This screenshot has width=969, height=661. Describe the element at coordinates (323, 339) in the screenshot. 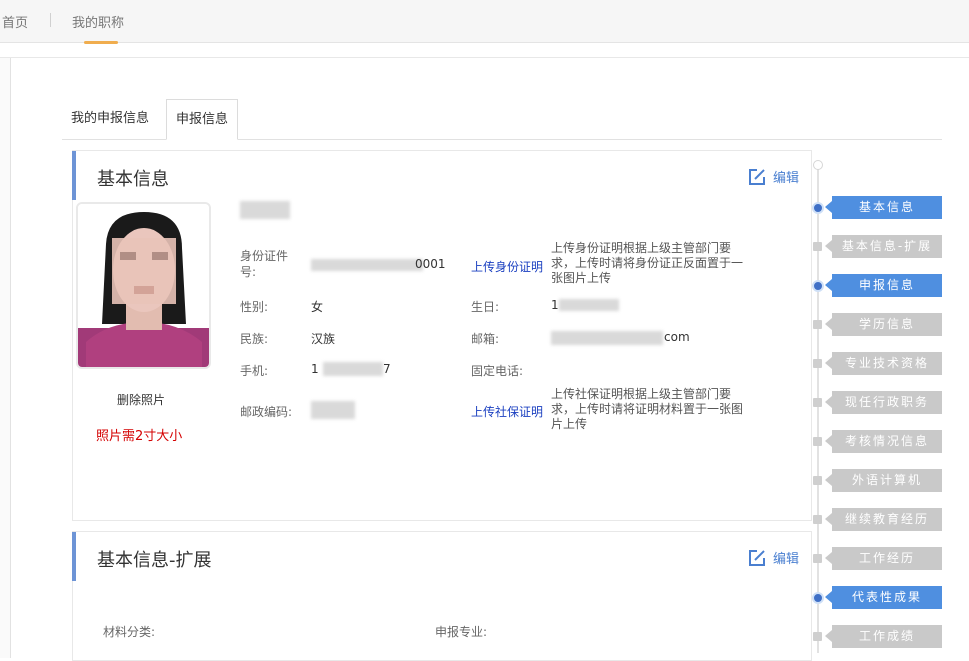

I see `ethnicity-value: 汉族` at that location.